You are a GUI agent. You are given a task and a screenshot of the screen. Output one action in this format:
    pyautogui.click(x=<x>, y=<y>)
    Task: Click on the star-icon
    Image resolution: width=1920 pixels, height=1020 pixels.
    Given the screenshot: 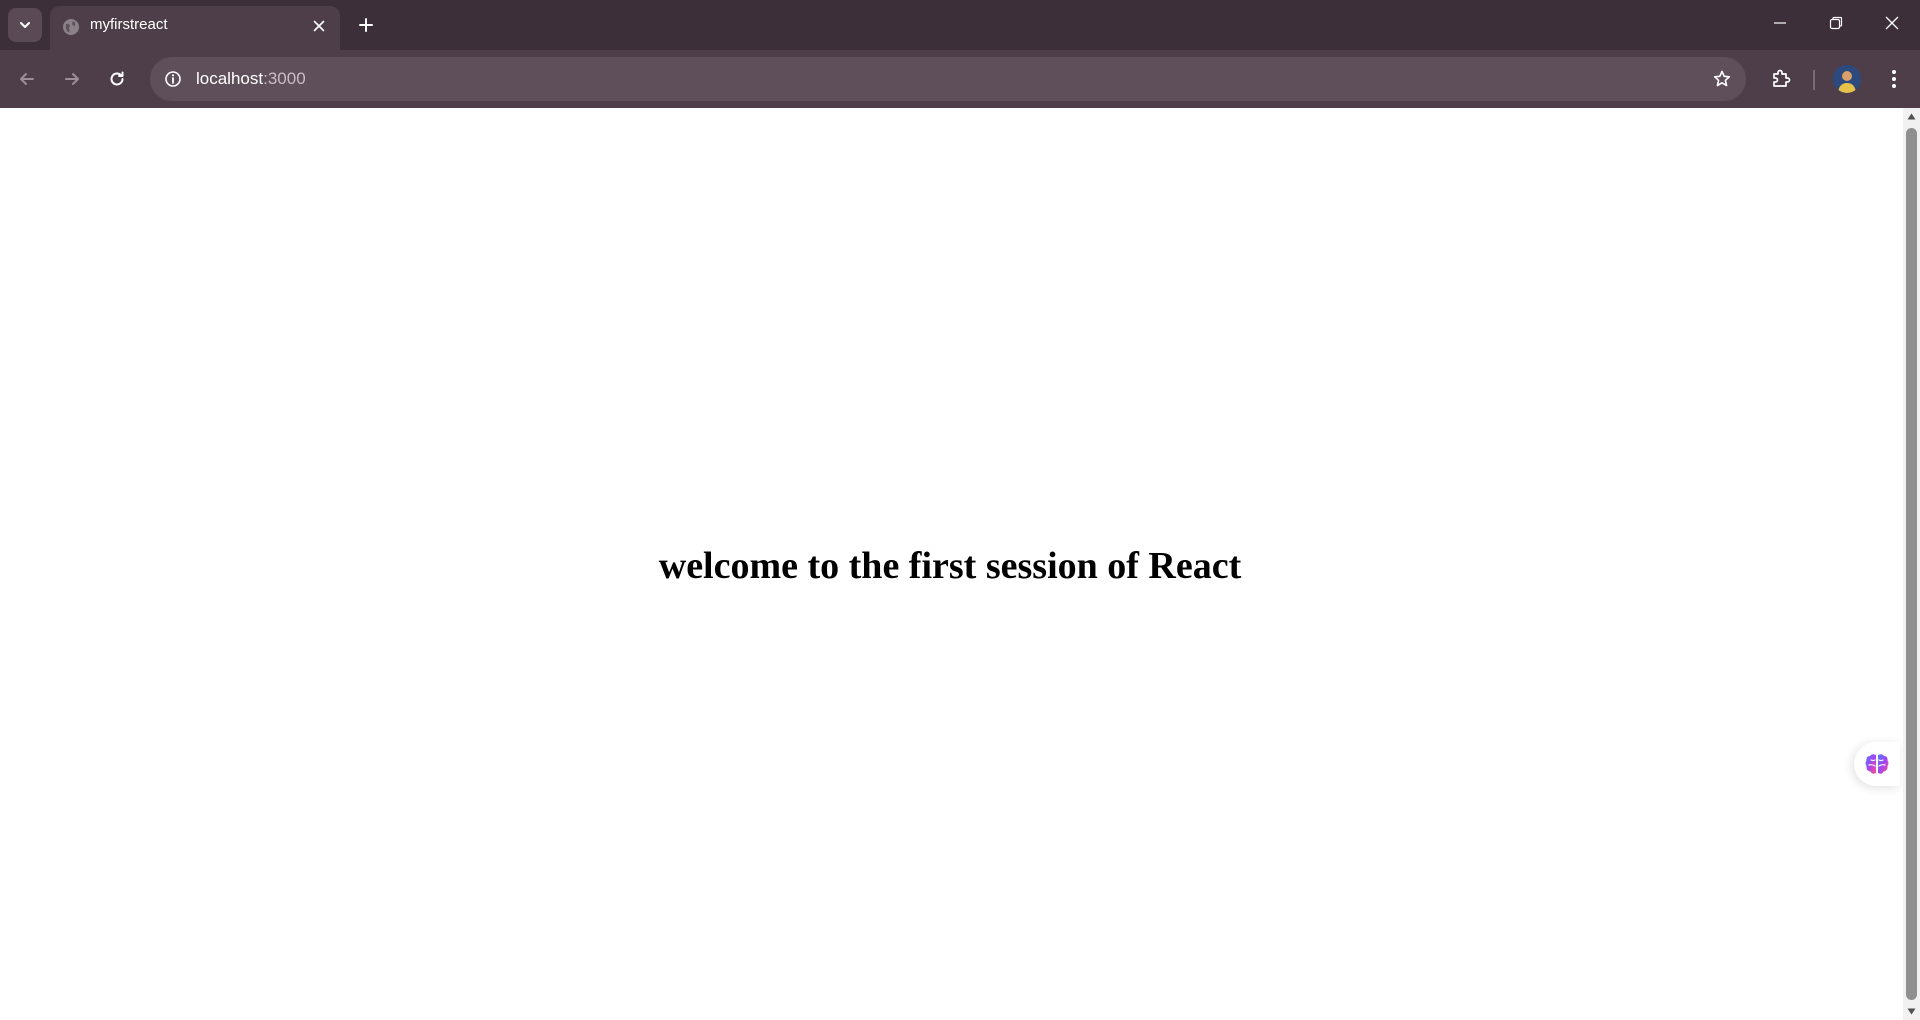 What is the action you would take?
    pyautogui.click(x=1722, y=78)
    